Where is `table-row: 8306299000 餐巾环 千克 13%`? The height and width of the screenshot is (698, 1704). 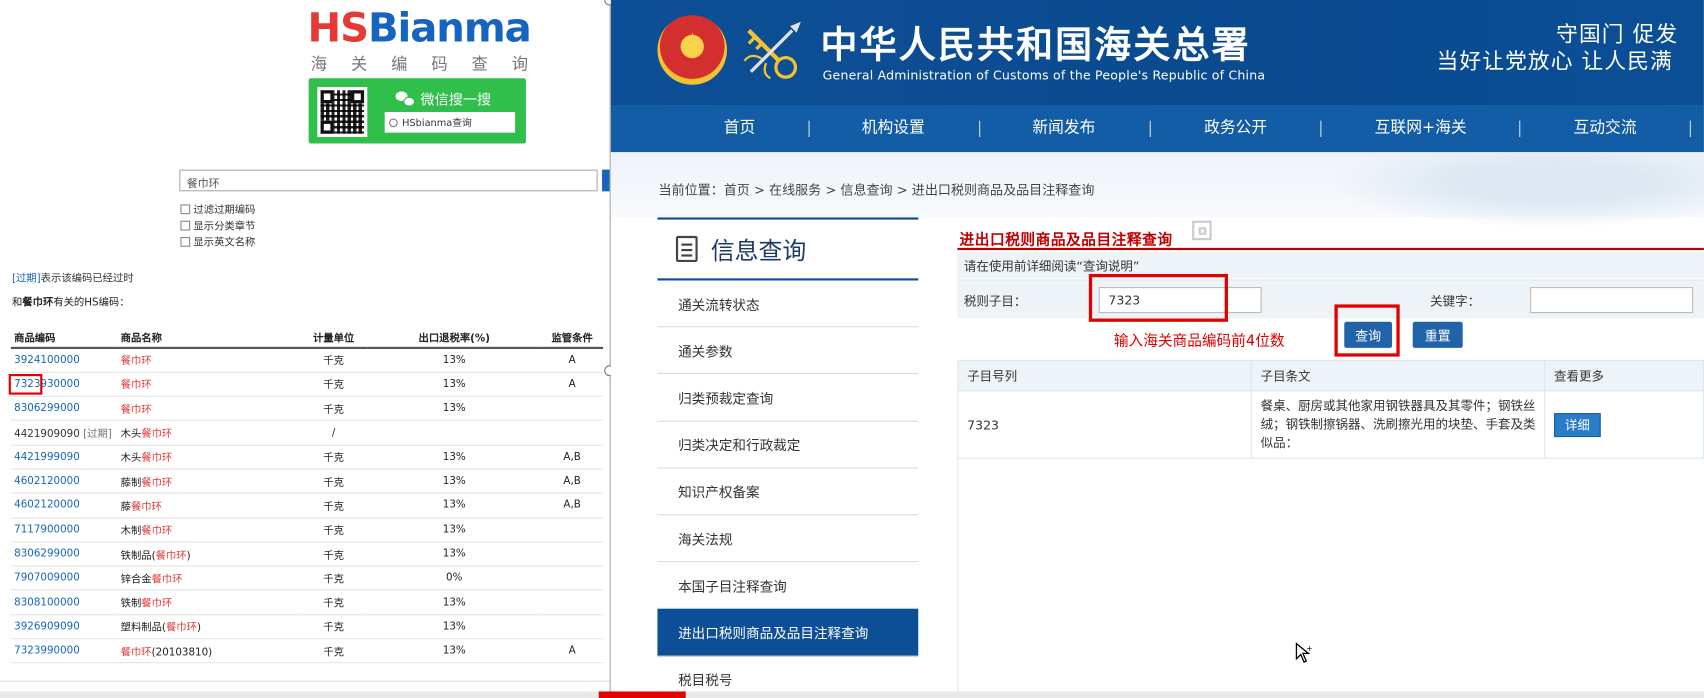
table-row: 8306299000 餐巾环 千克 13% is located at coordinates (307, 409).